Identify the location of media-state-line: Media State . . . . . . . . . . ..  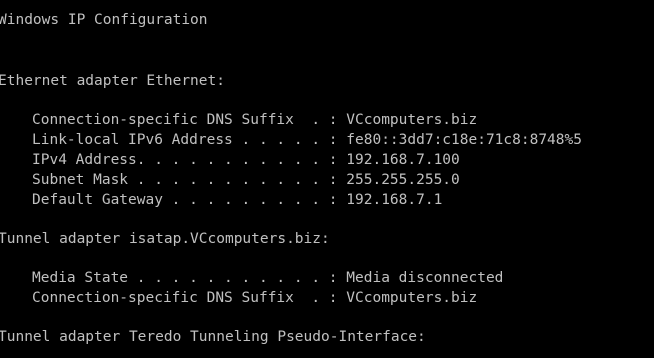
(268, 278).